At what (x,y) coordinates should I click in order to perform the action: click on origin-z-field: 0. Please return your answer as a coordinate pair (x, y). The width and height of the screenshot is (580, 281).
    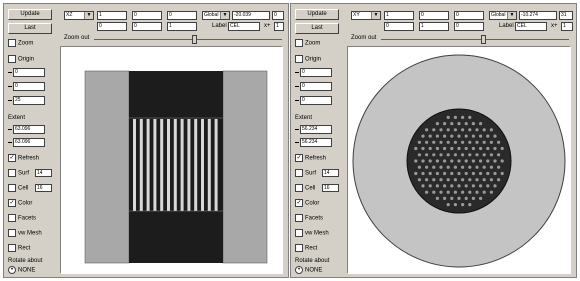
    Looking at the image, I should click on (316, 100).